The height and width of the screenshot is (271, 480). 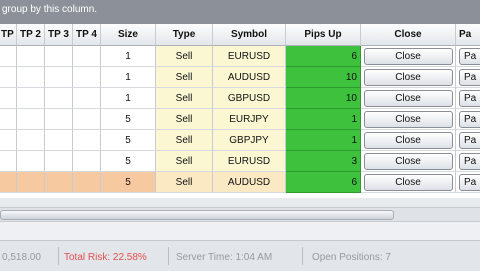 I want to click on scrollbar-thumb, so click(x=197, y=215).